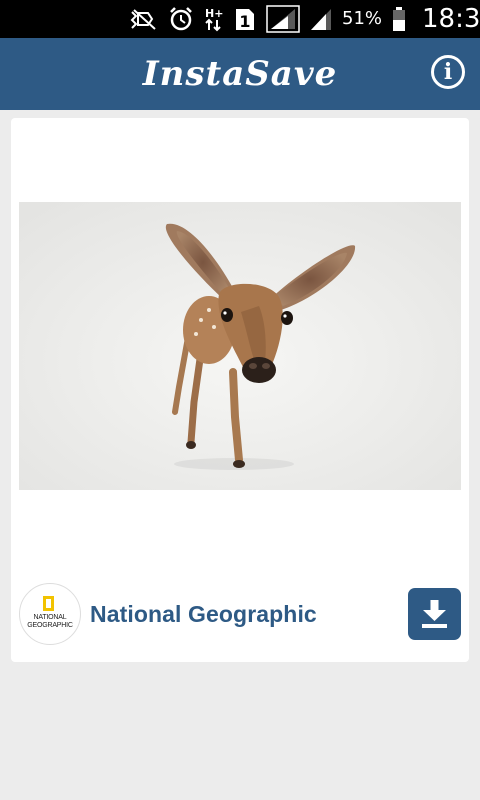 The image size is (480, 800). I want to click on info-icon: i, so click(448, 72).